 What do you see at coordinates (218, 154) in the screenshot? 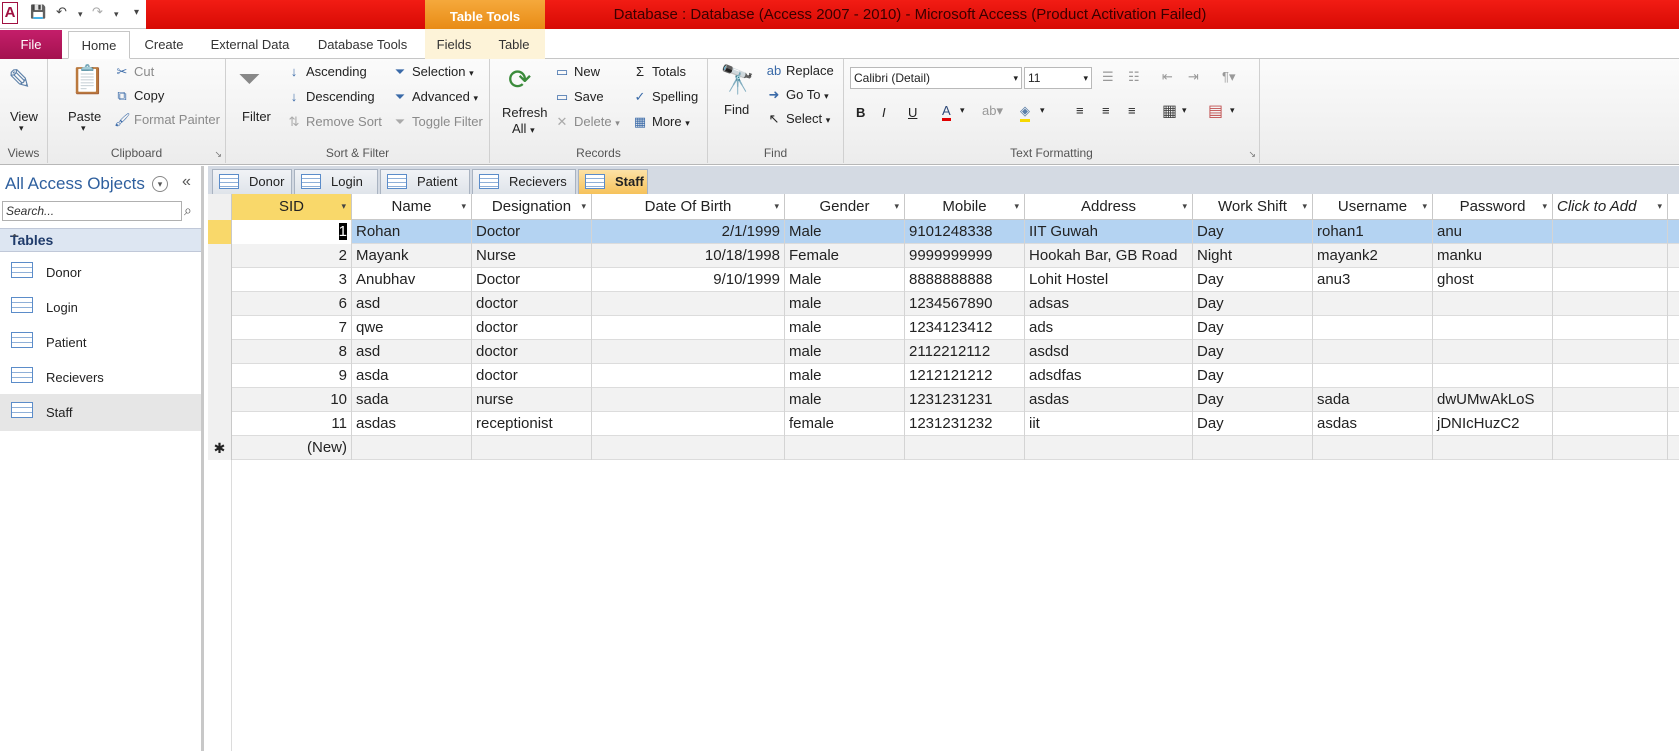
I see `clipboard-launcher-icon: ↘` at bounding box center [218, 154].